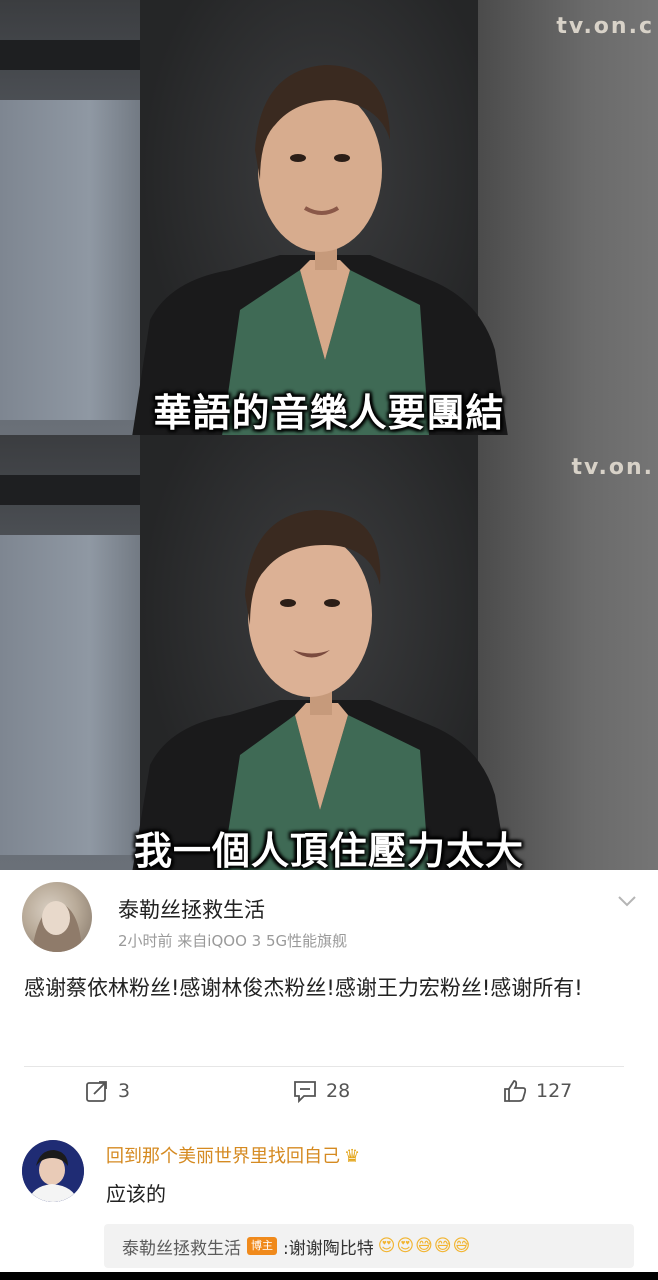  I want to click on reply-username: 回到那个美丽世界里找回自己 ♛, so click(233, 1155).